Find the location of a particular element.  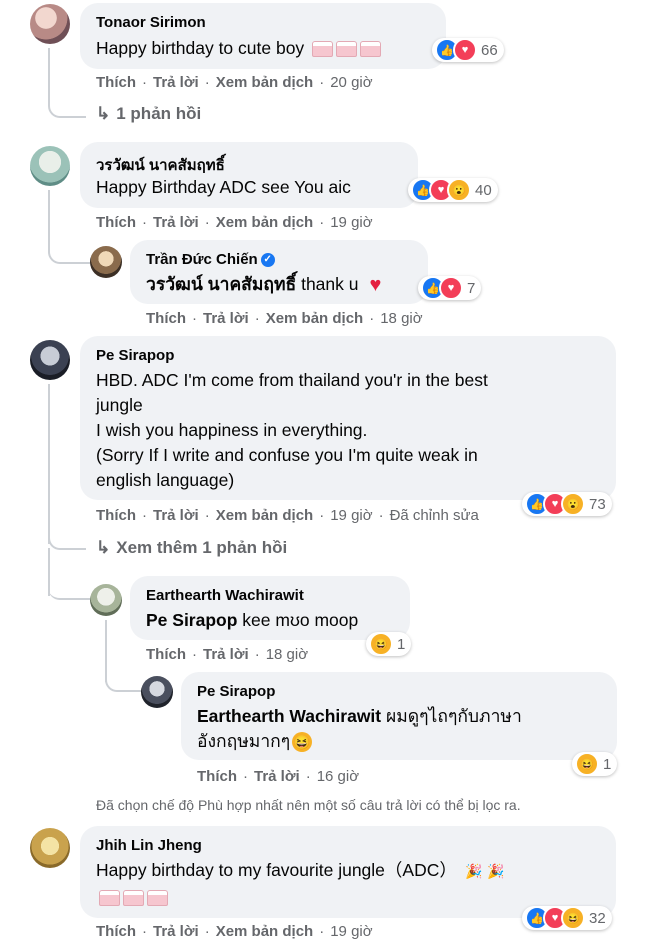

comment-text: Happy Birthday ADC see You aic is located at coordinates (223, 187).